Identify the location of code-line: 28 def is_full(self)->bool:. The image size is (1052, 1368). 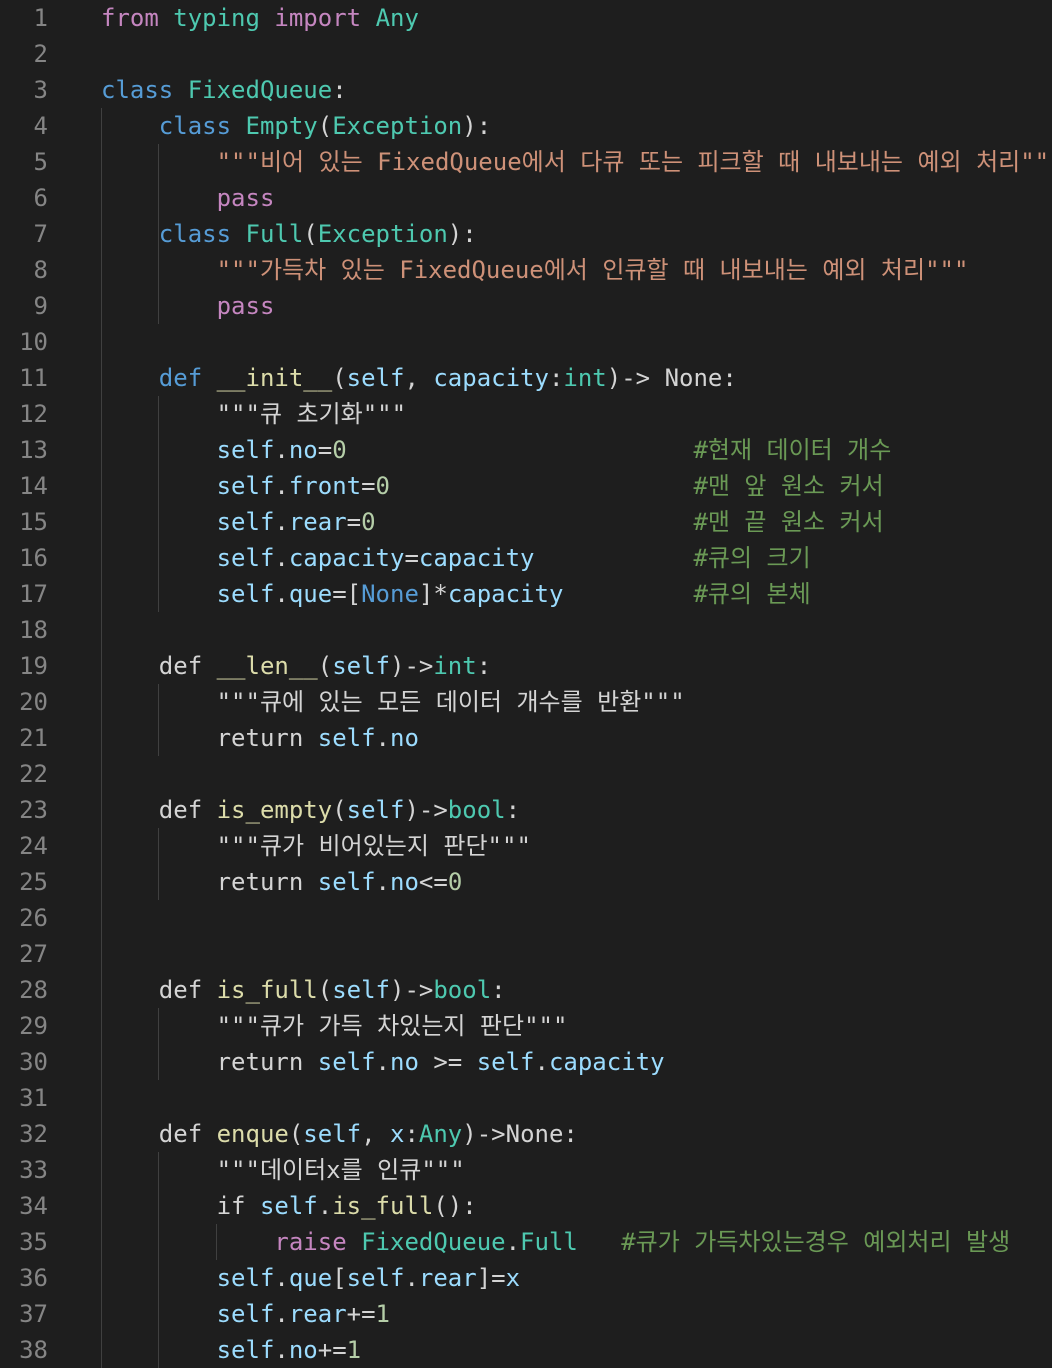
(526, 990).